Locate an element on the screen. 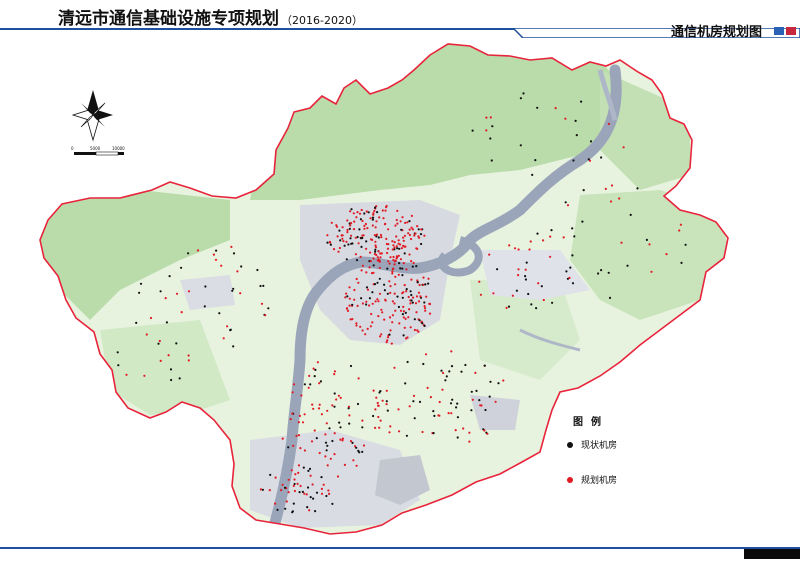  scale-label-0: 0 is located at coordinates (72, 148).